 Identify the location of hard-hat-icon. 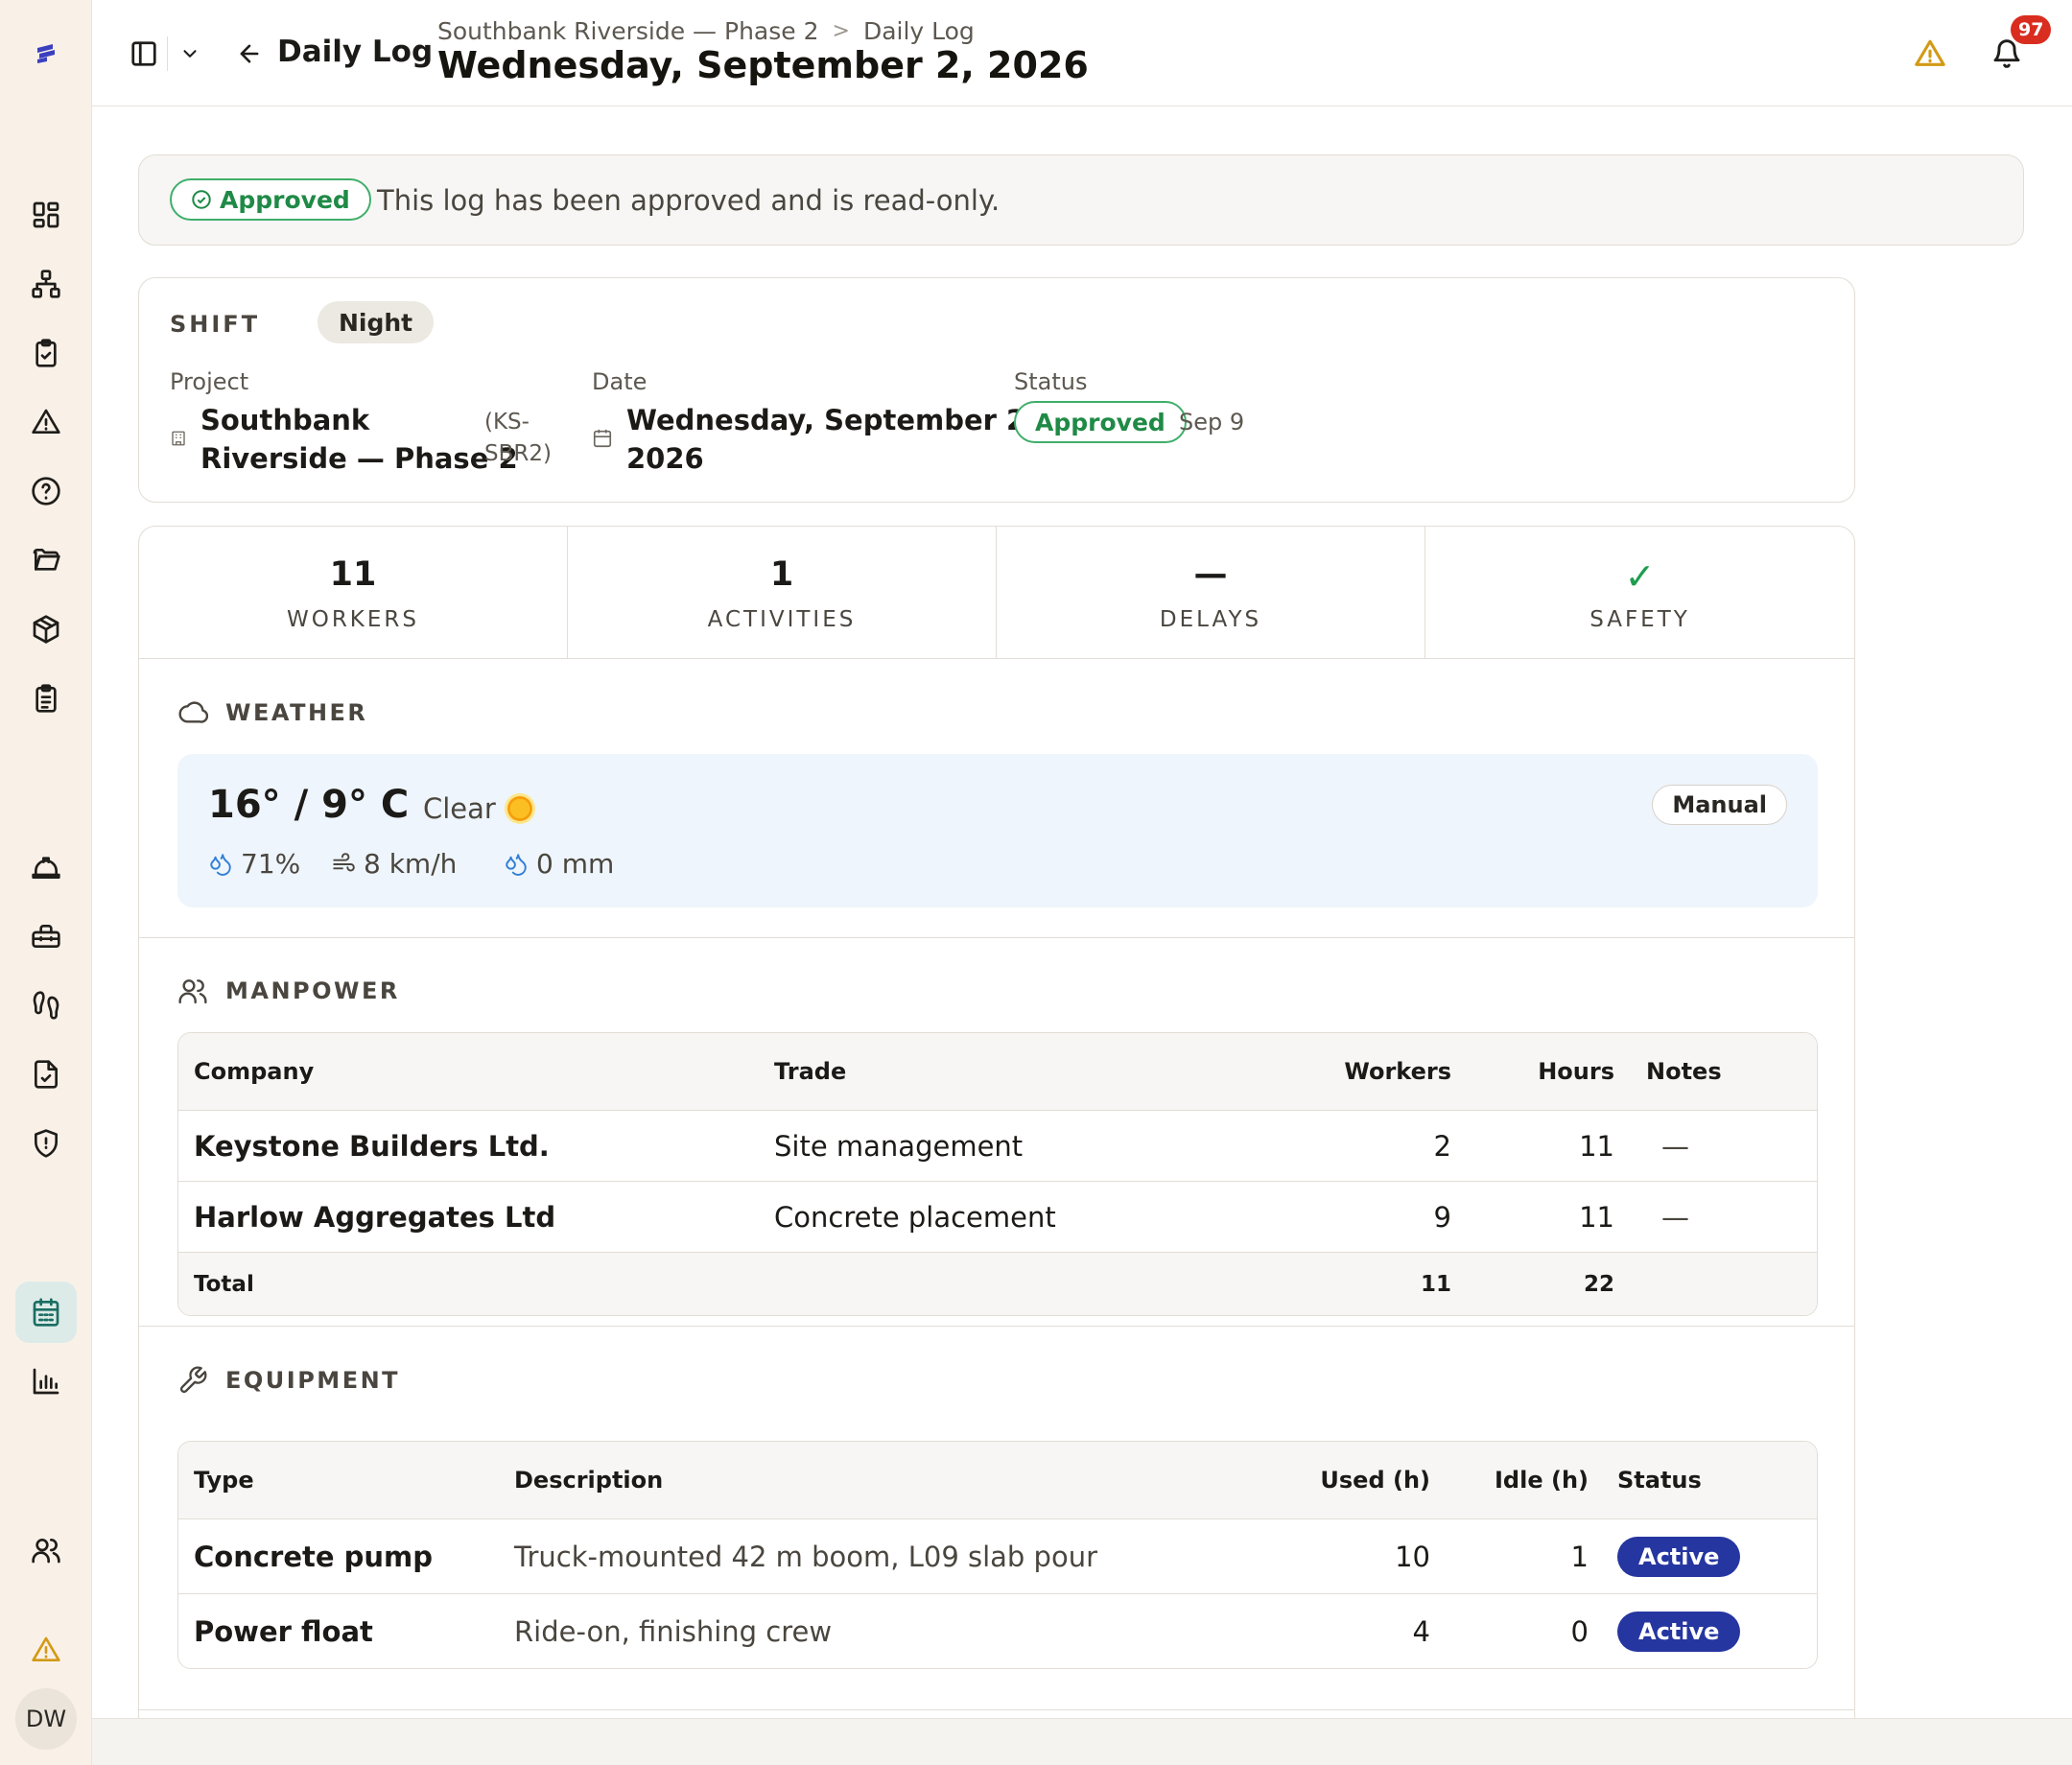
(46, 868).